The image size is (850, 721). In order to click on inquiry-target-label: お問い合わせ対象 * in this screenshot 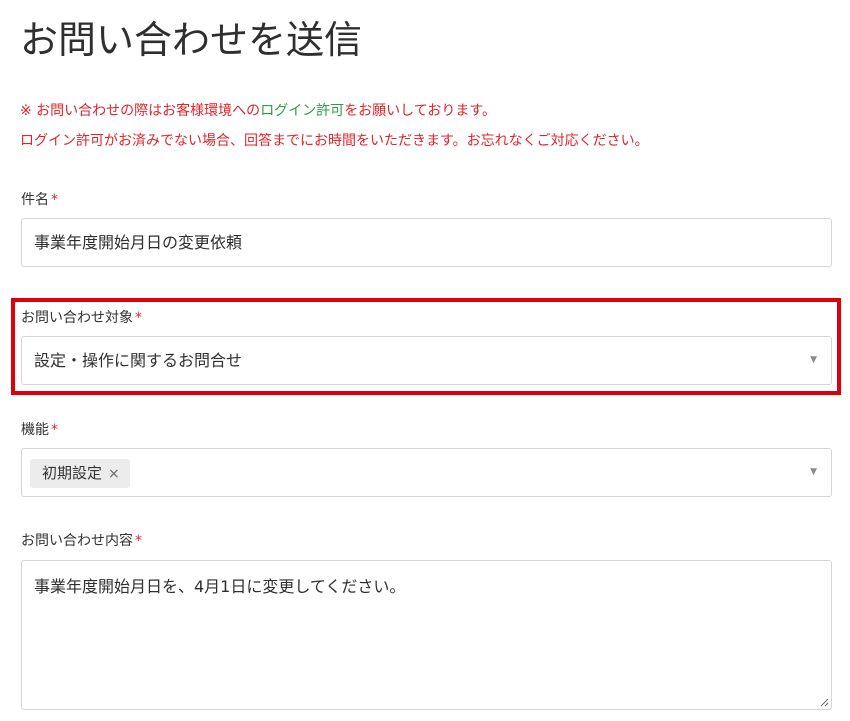, I will do `click(81, 318)`.